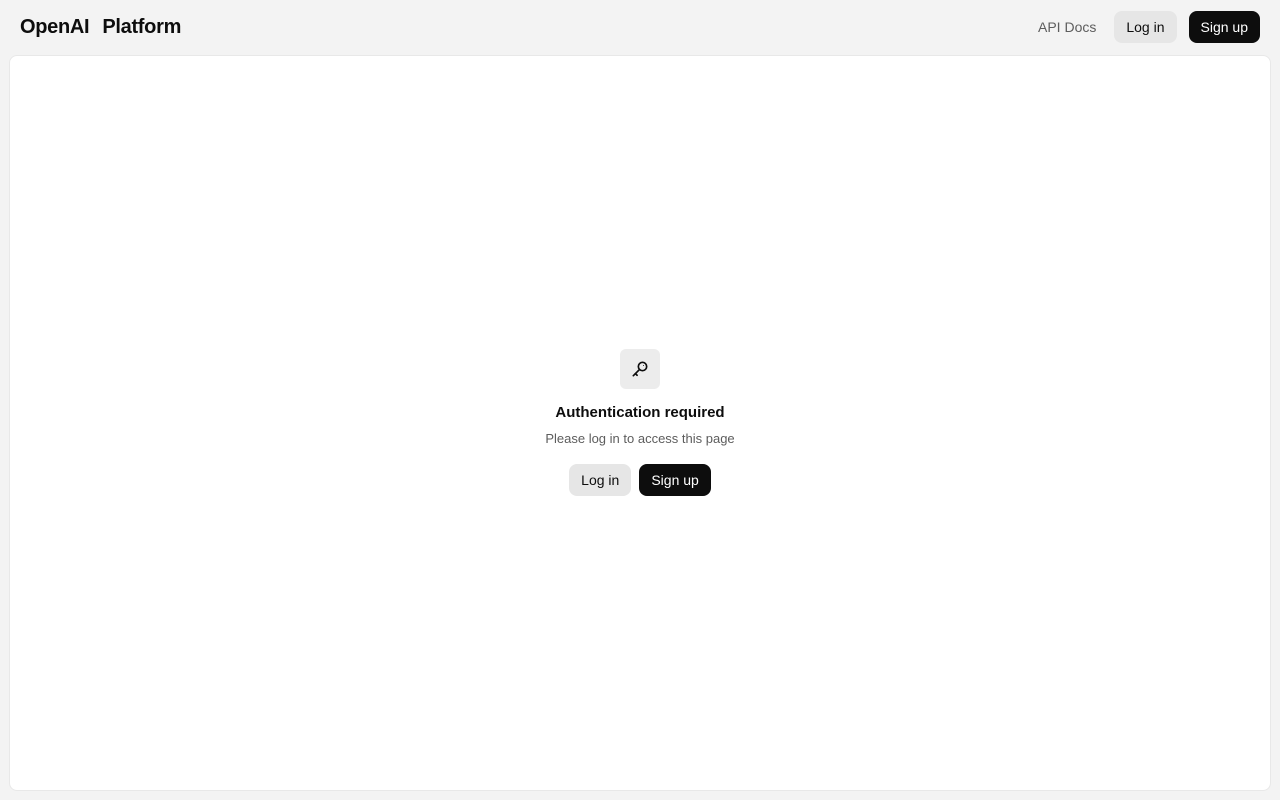 The image size is (1280, 800). I want to click on brand-product: Platform, so click(142, 27).